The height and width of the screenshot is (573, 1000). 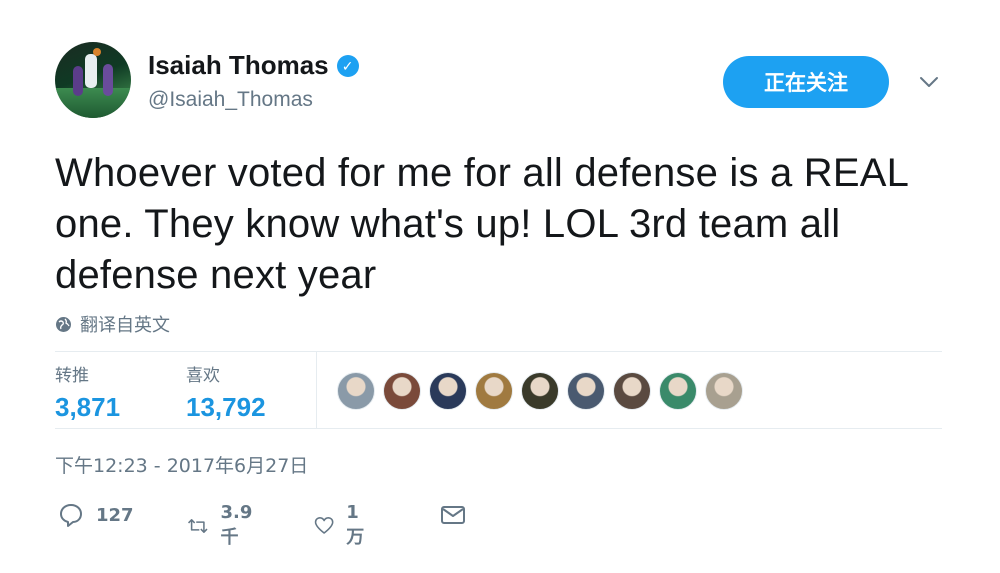 I want to click on display-name: Isaiah Thomas ✓, so click(x=253, y=65).